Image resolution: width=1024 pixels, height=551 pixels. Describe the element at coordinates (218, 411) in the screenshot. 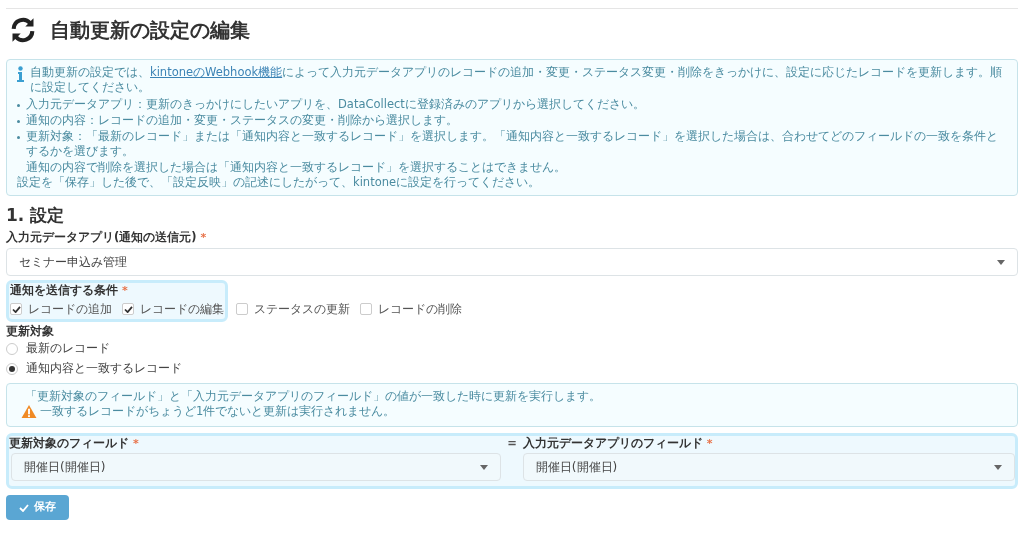

I see `warning-text: 一致するレコードがちょうど1件でないと更新は実行されません。` at that location.